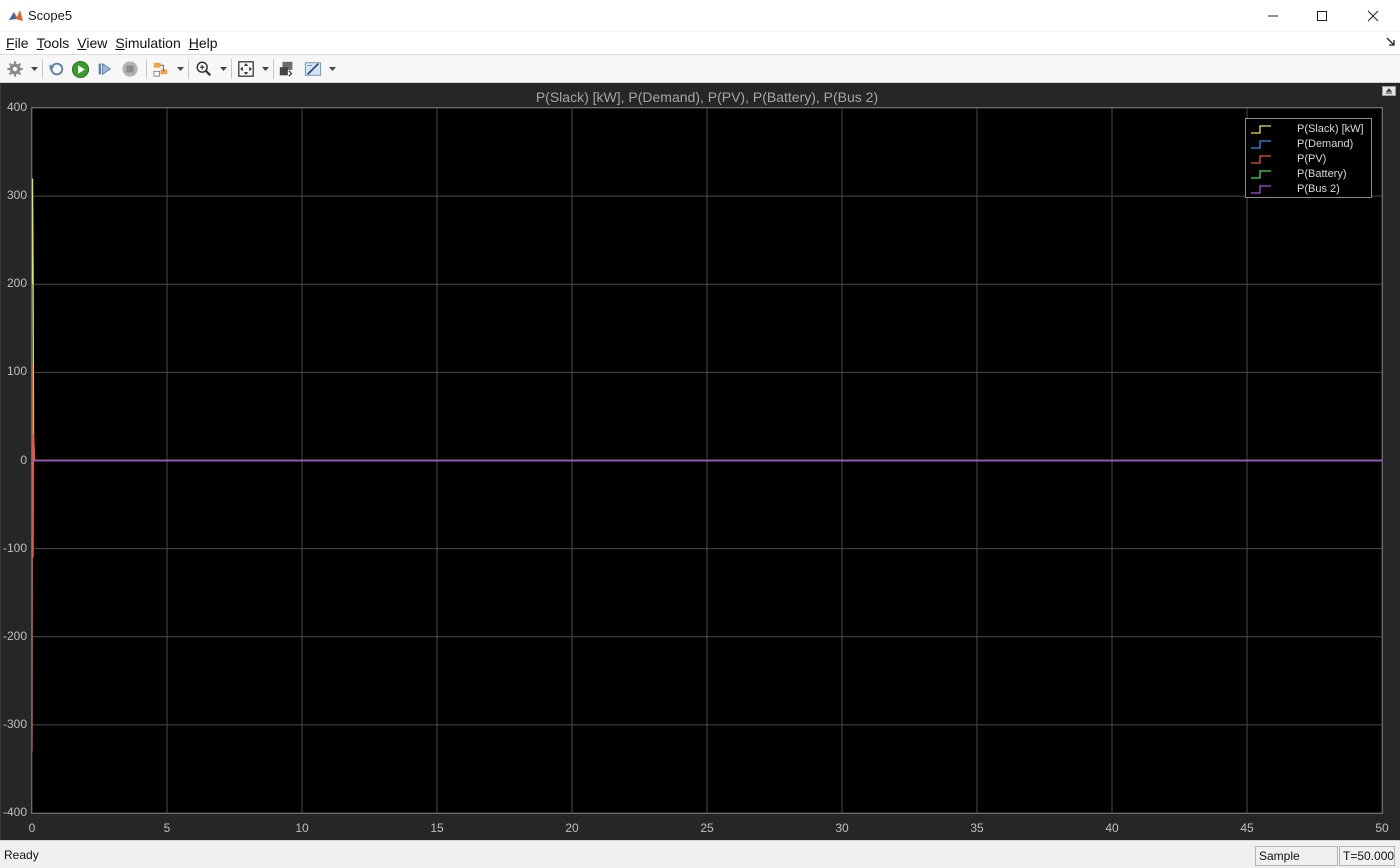  What do you see at coordinates (700, 854) in the screenshot?
I see `status-bar: Ready Sample based T=50.000` at bounding box center [700, 854].